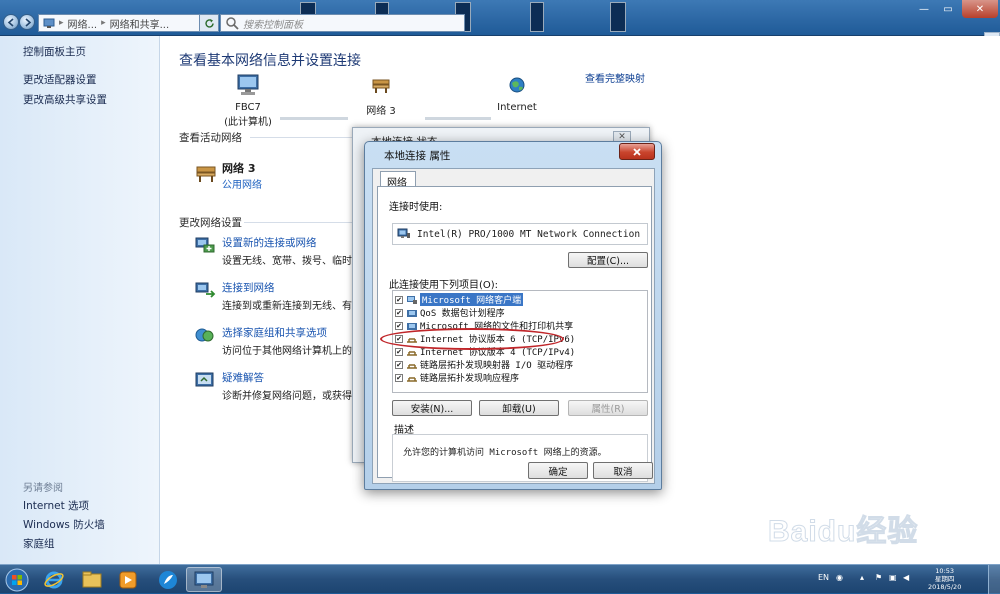 This screenshot has height=594, width=1000. I want to click on taskbar: EN ◉ ▴ ⚑ ▣ ◀ 10:53 星期四 2018/5/20, so click(500, 579).